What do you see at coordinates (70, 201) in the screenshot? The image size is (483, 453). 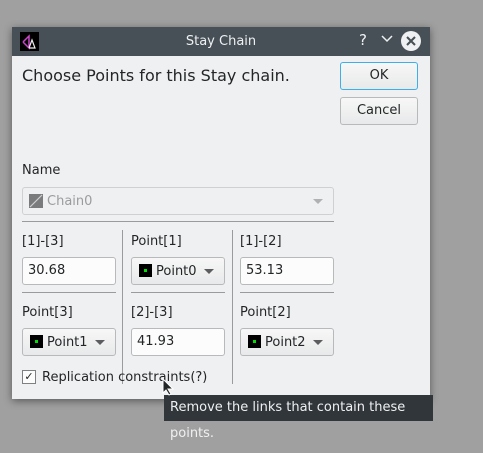 I see `chain-name-value: Chain0` at bounding box center [70, 201].